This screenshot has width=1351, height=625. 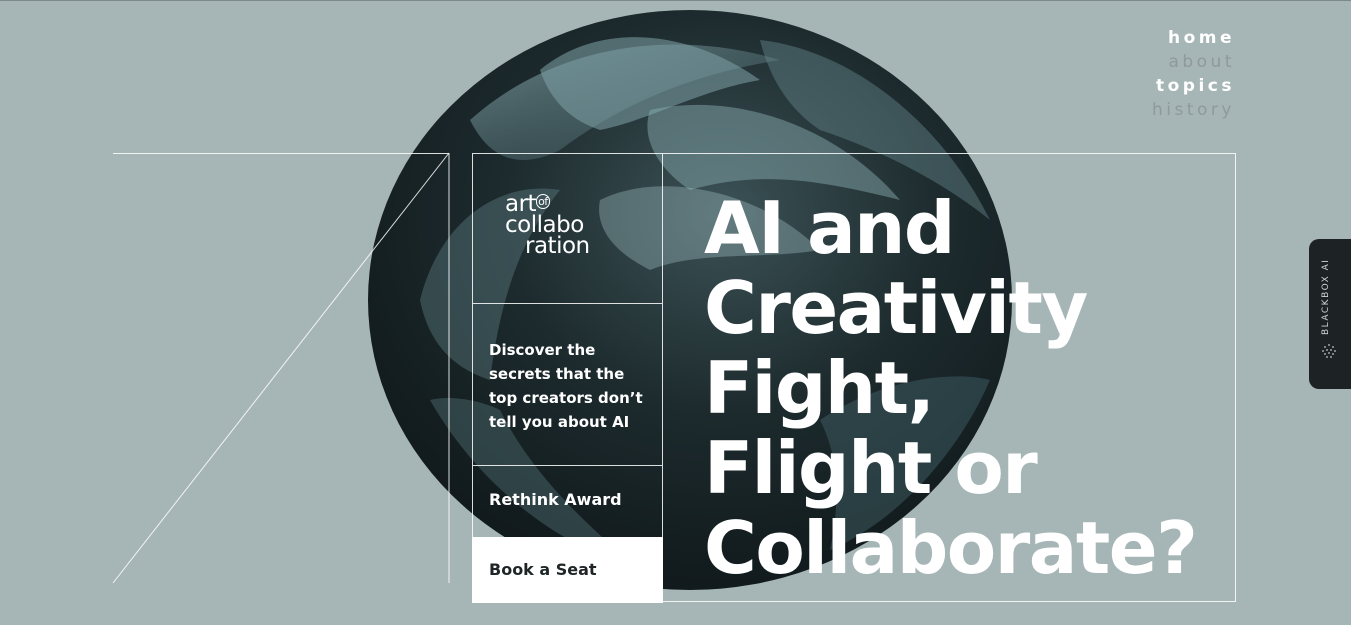 What do you see at coordinates (543, 201) in the screenshot?
I see `logo-of: of` at bounding box center [543, 201].